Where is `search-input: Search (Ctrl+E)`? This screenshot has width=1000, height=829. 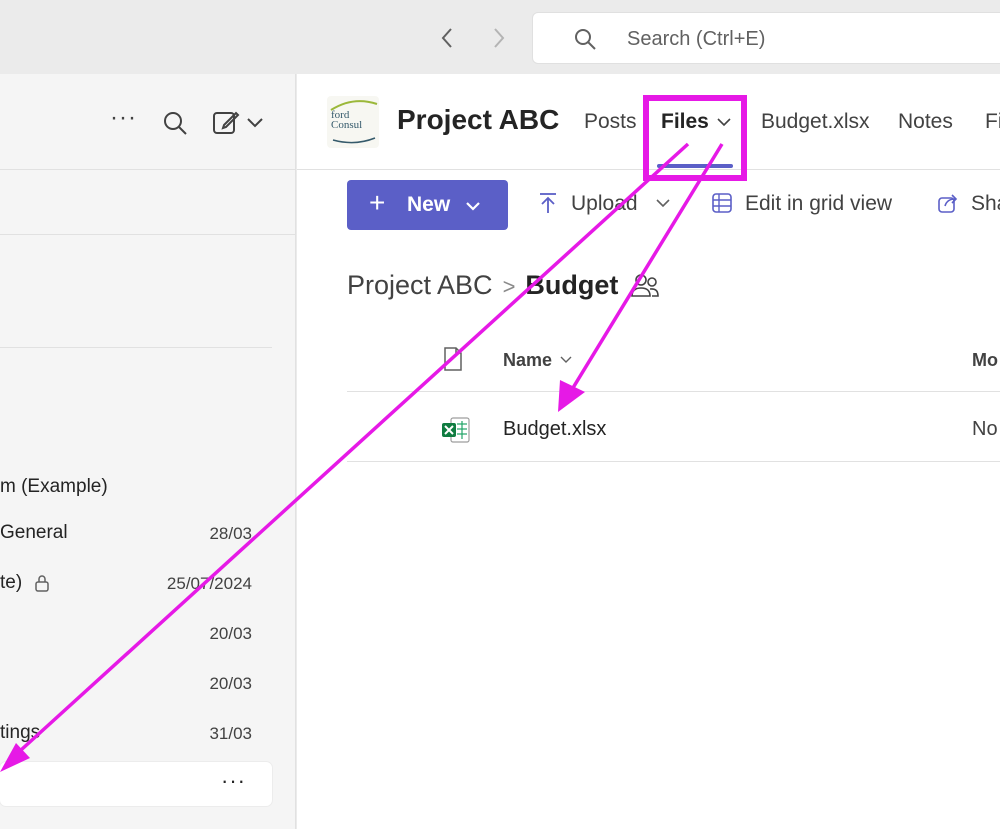
search-input: Search (Ctrl+E) is located at coordinates (766, 38).